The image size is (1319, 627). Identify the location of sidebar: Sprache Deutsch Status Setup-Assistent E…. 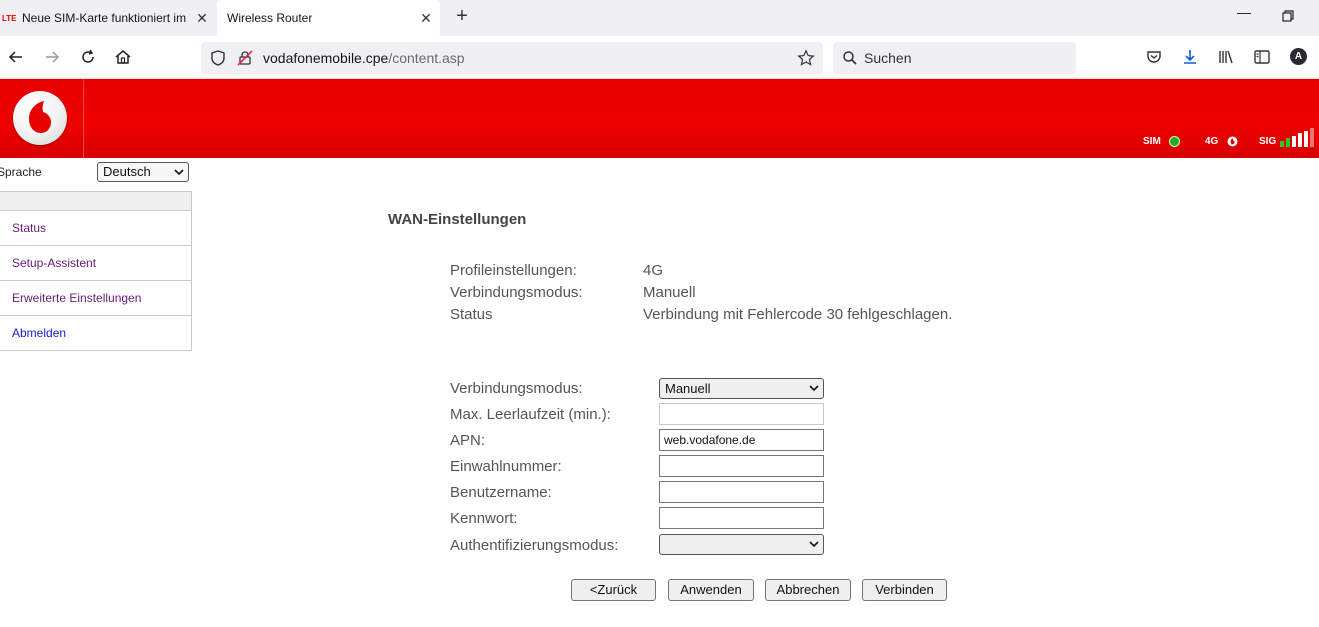
(96, 258).